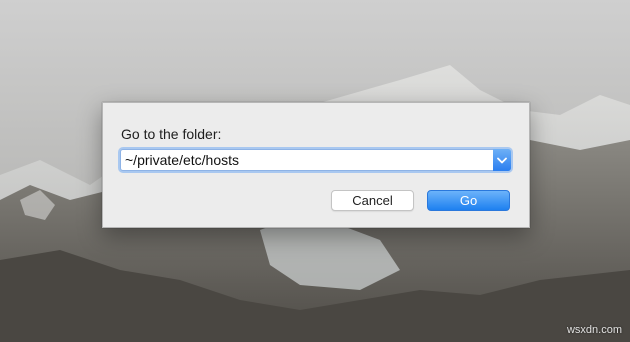 This screenshot has height=342, width=630. Describe the element at coordinates (171, 134) in the screenshot. I see `dialog-prompt: Go to the folder:` at that location.